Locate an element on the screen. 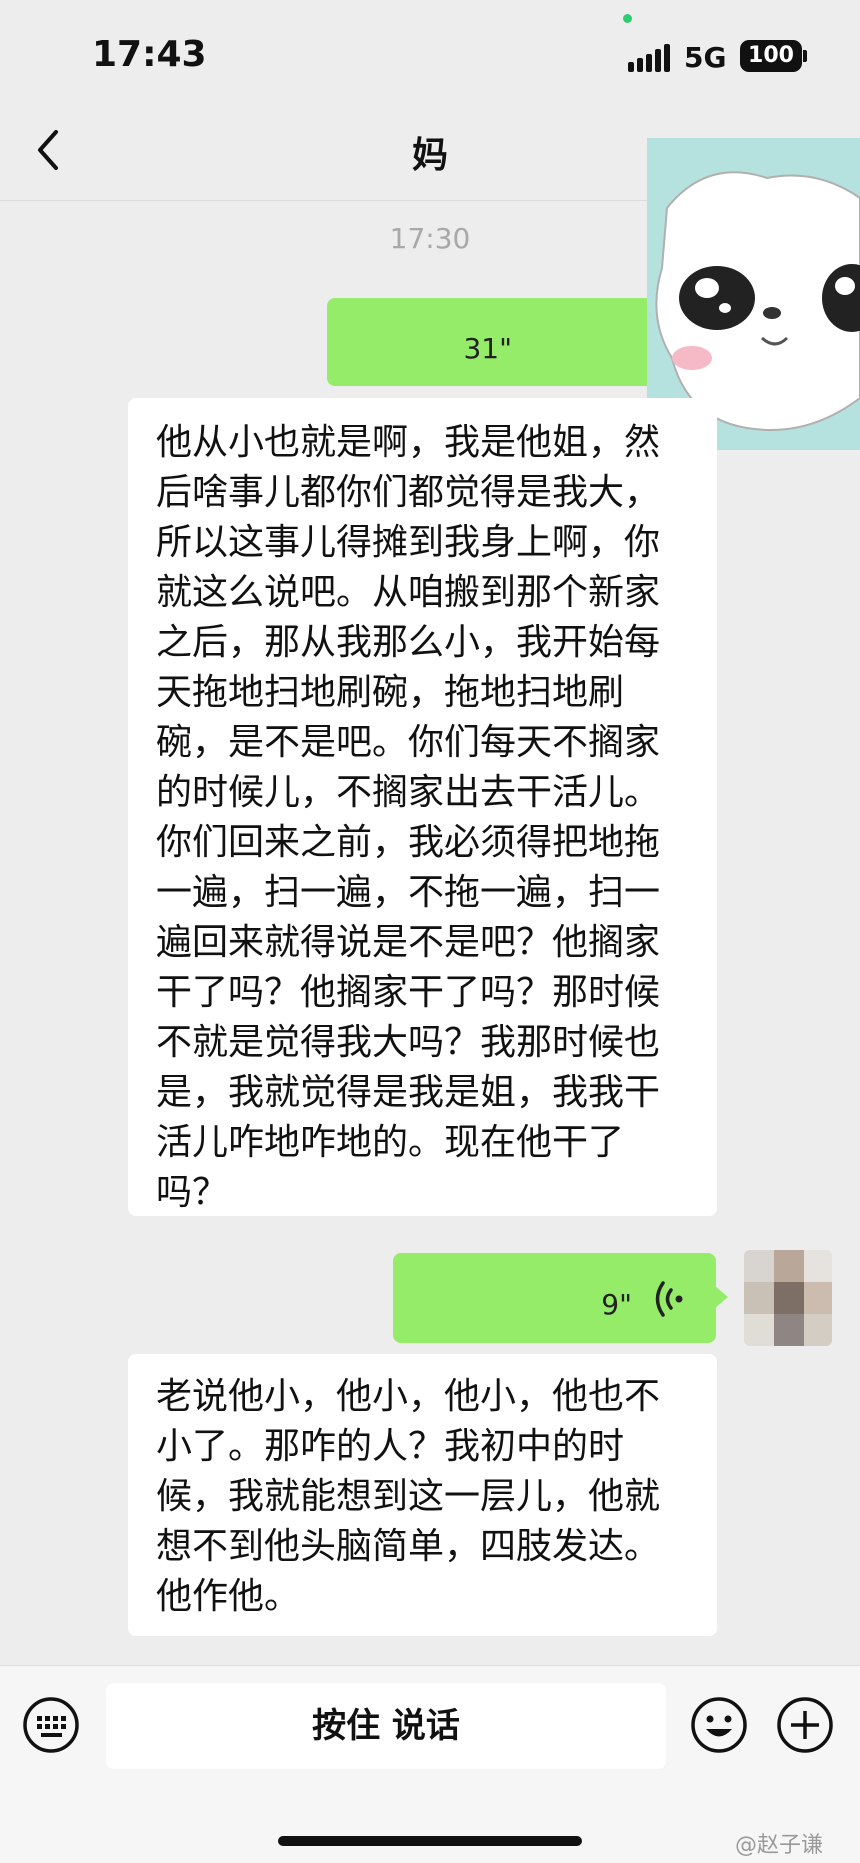  keyboard-icon is located at coordinates (51, 1725).